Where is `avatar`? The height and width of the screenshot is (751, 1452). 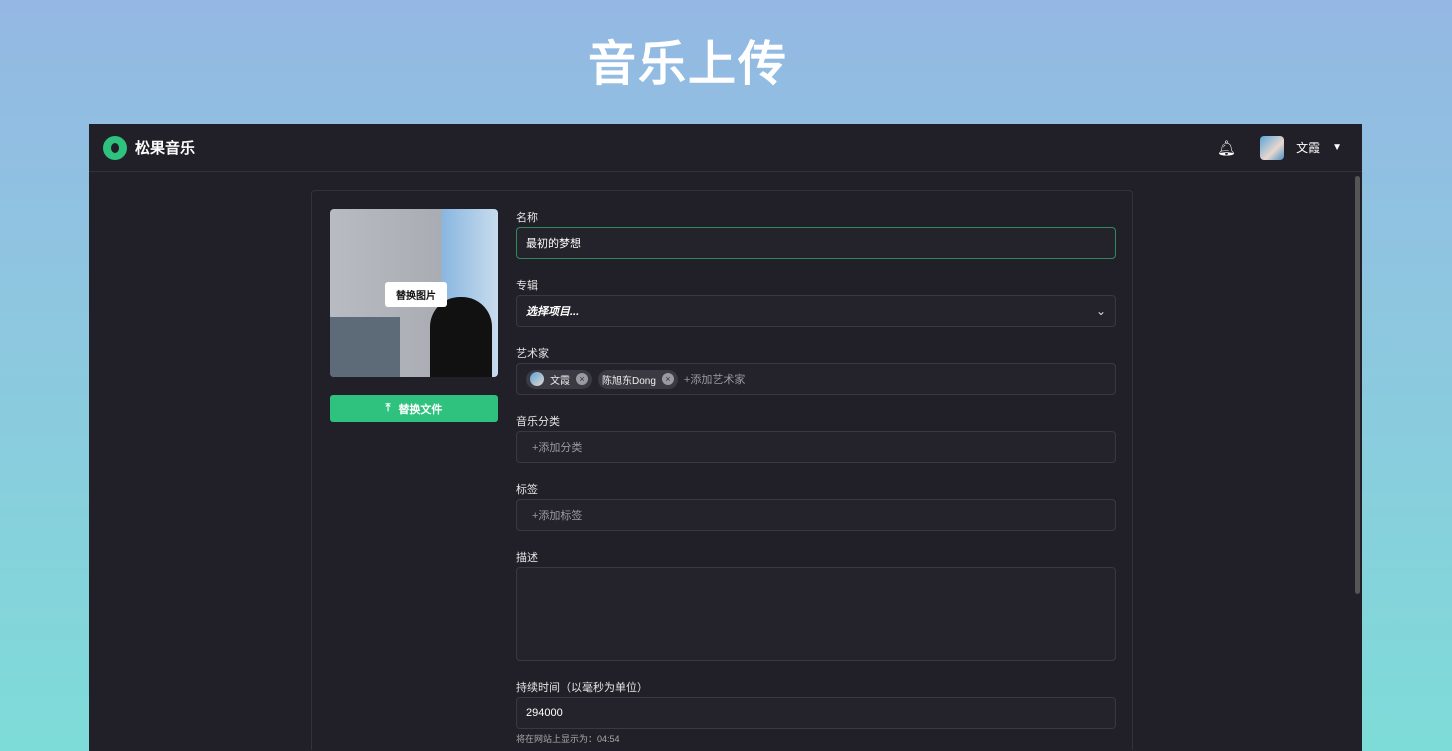 avatar is located at coordinates (1272, 147).